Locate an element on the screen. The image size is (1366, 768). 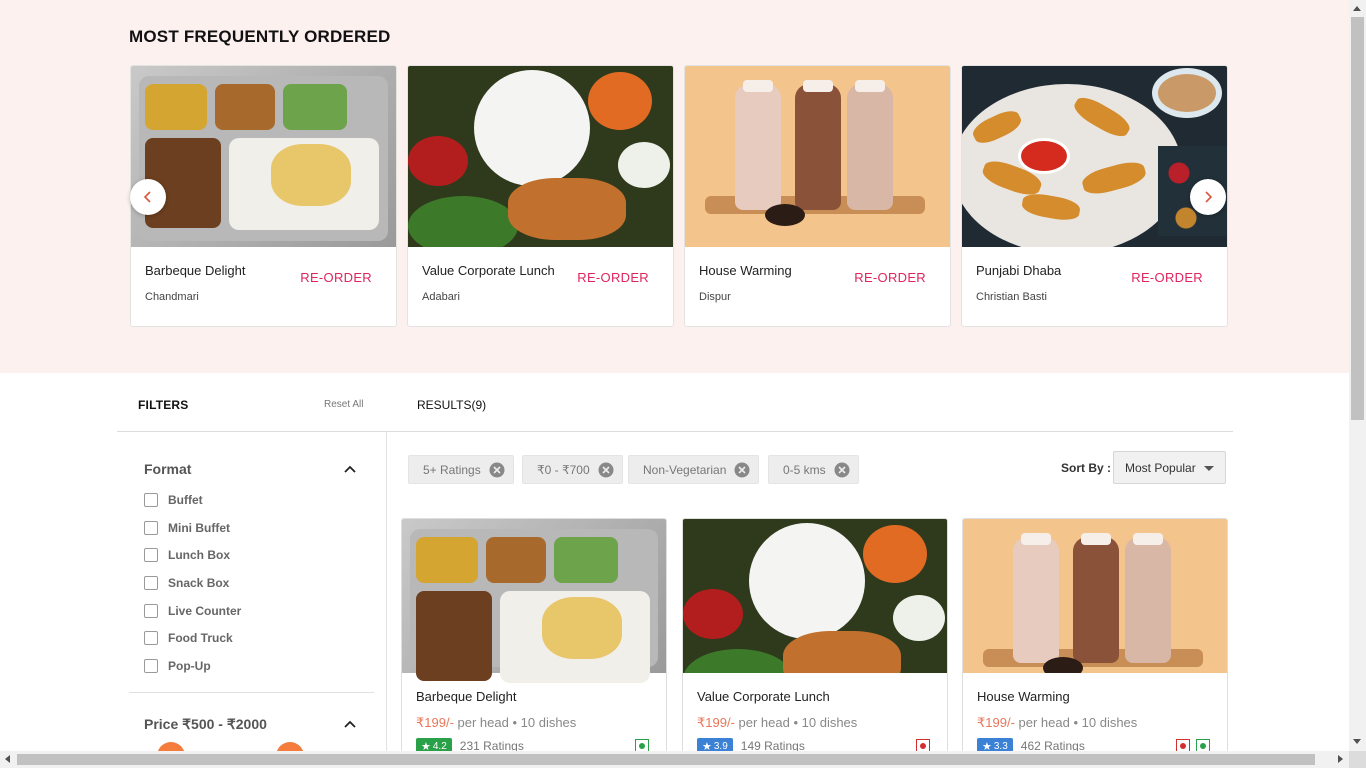
chip-label: 5+ Ratings is located at coordinates (452, 469).